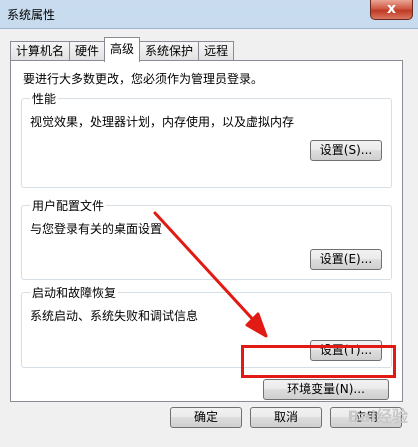 This screenshot has width=418, height=447. What do you see at coordinates (162, 122) in the screenshot?
I see `performance-desc: 视觉效果，处理器计划，内存使用，以及虚拟内存` at bounding box center [162, 122].